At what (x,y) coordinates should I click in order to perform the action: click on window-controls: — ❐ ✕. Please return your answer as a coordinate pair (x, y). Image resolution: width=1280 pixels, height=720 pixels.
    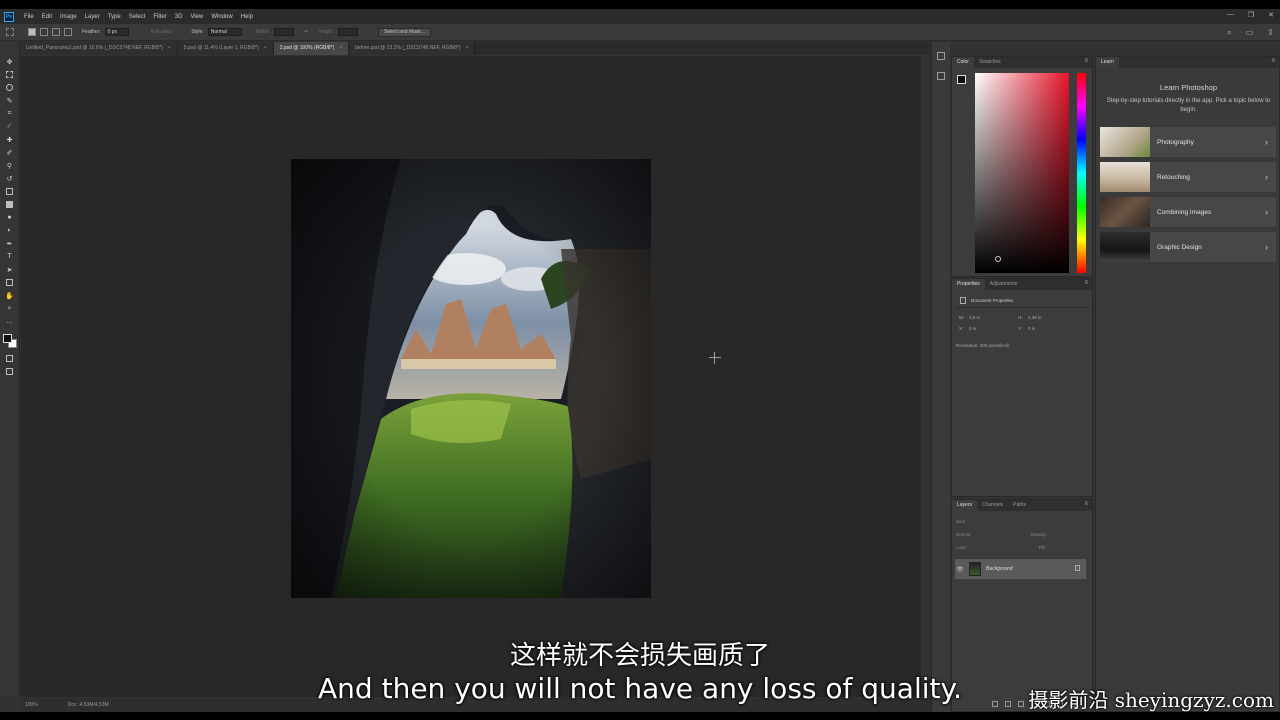
    Looking at the image, I should click on (1250, 15).